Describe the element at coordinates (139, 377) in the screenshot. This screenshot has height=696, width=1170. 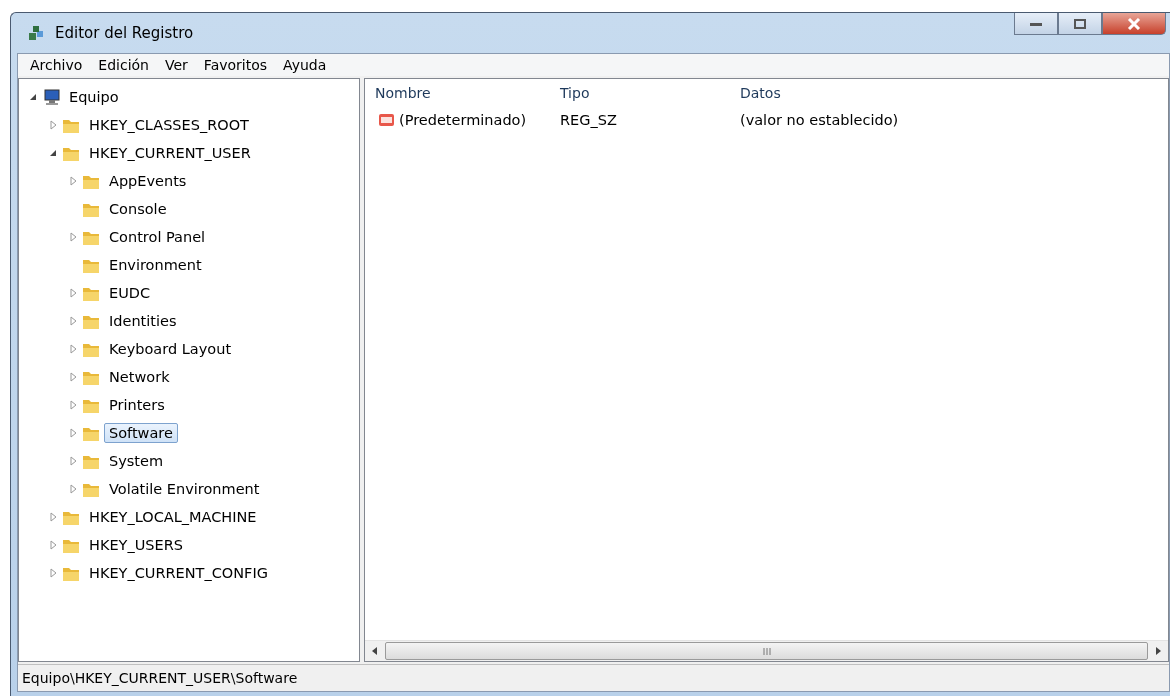
I see `tree-item: Network` at that location.